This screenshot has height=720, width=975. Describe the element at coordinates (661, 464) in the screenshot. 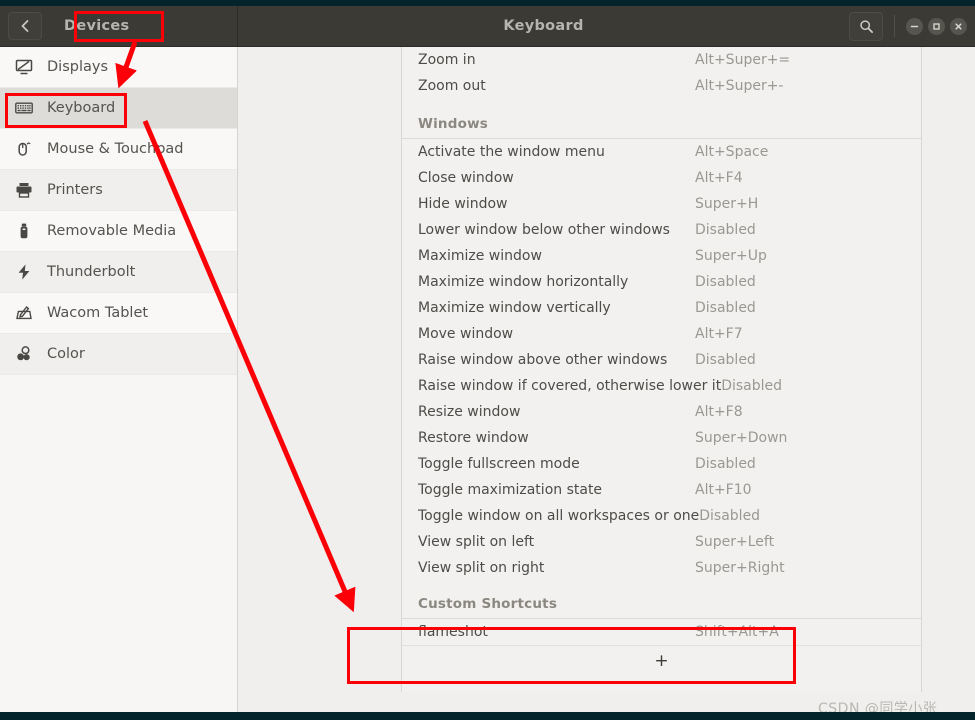

I see `shortcut-row-toggle-fullscreen: Toggle fullscreen mode Disabled` at that location.